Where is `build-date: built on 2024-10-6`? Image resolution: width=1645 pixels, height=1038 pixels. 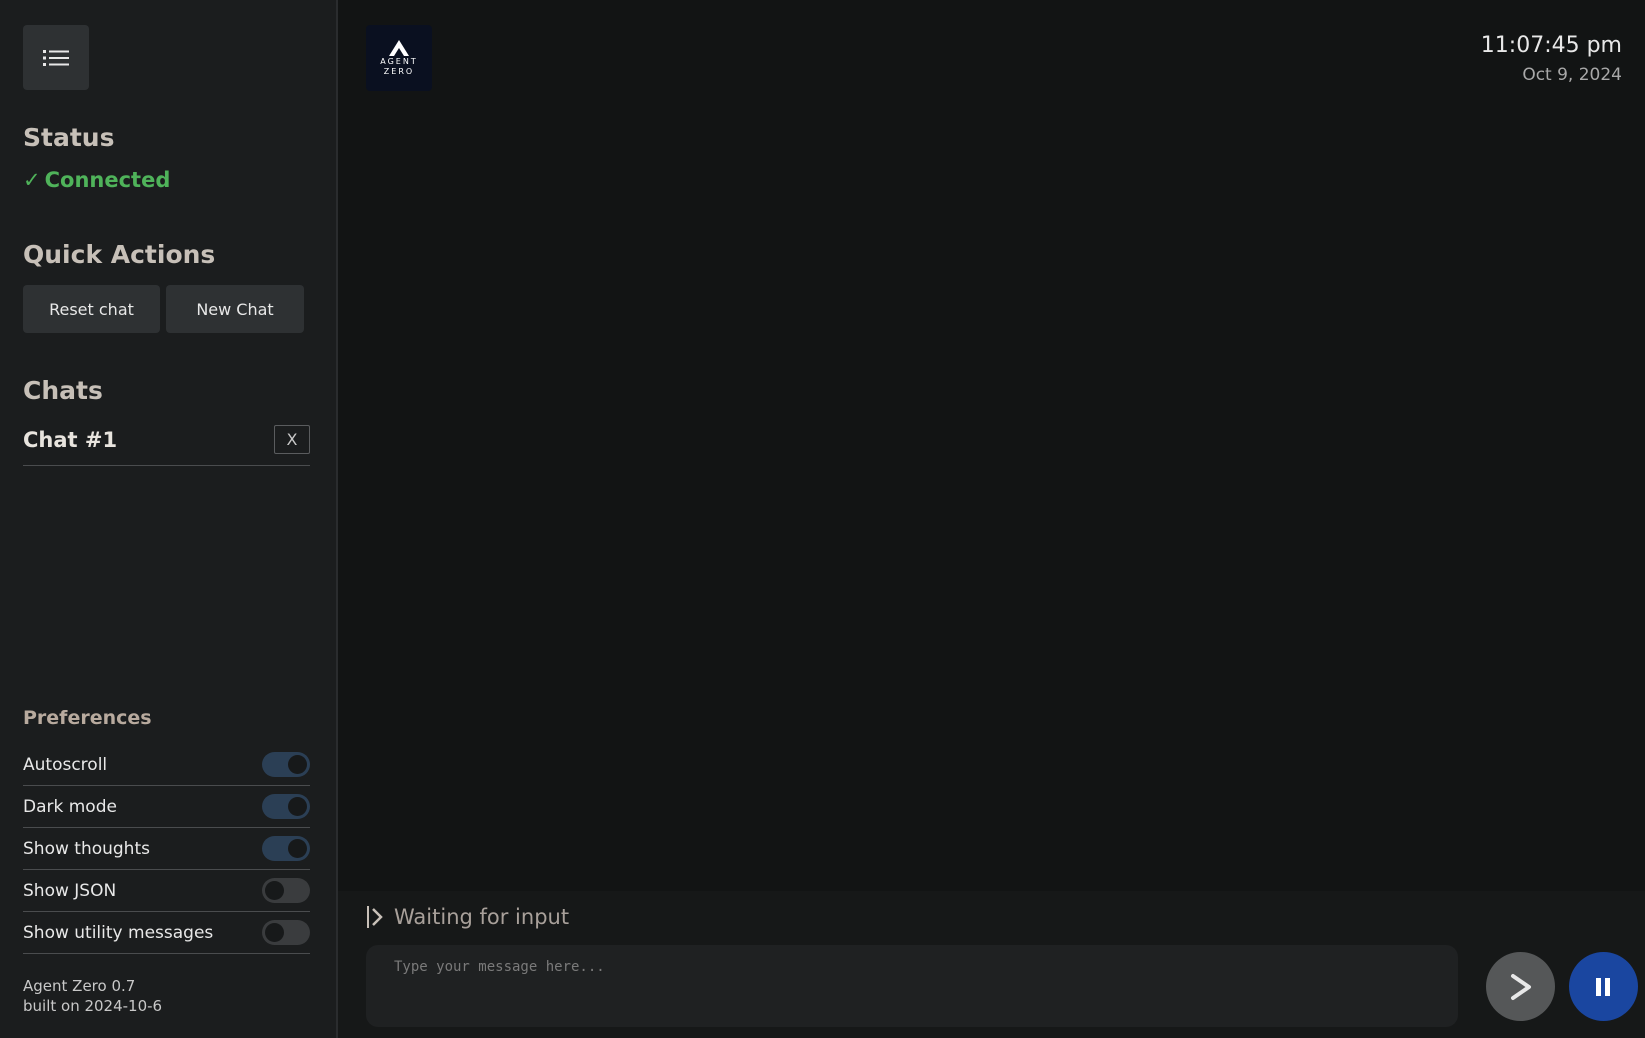 build-date: built on 2024-10-6 is located at coordinates (93, 1006).